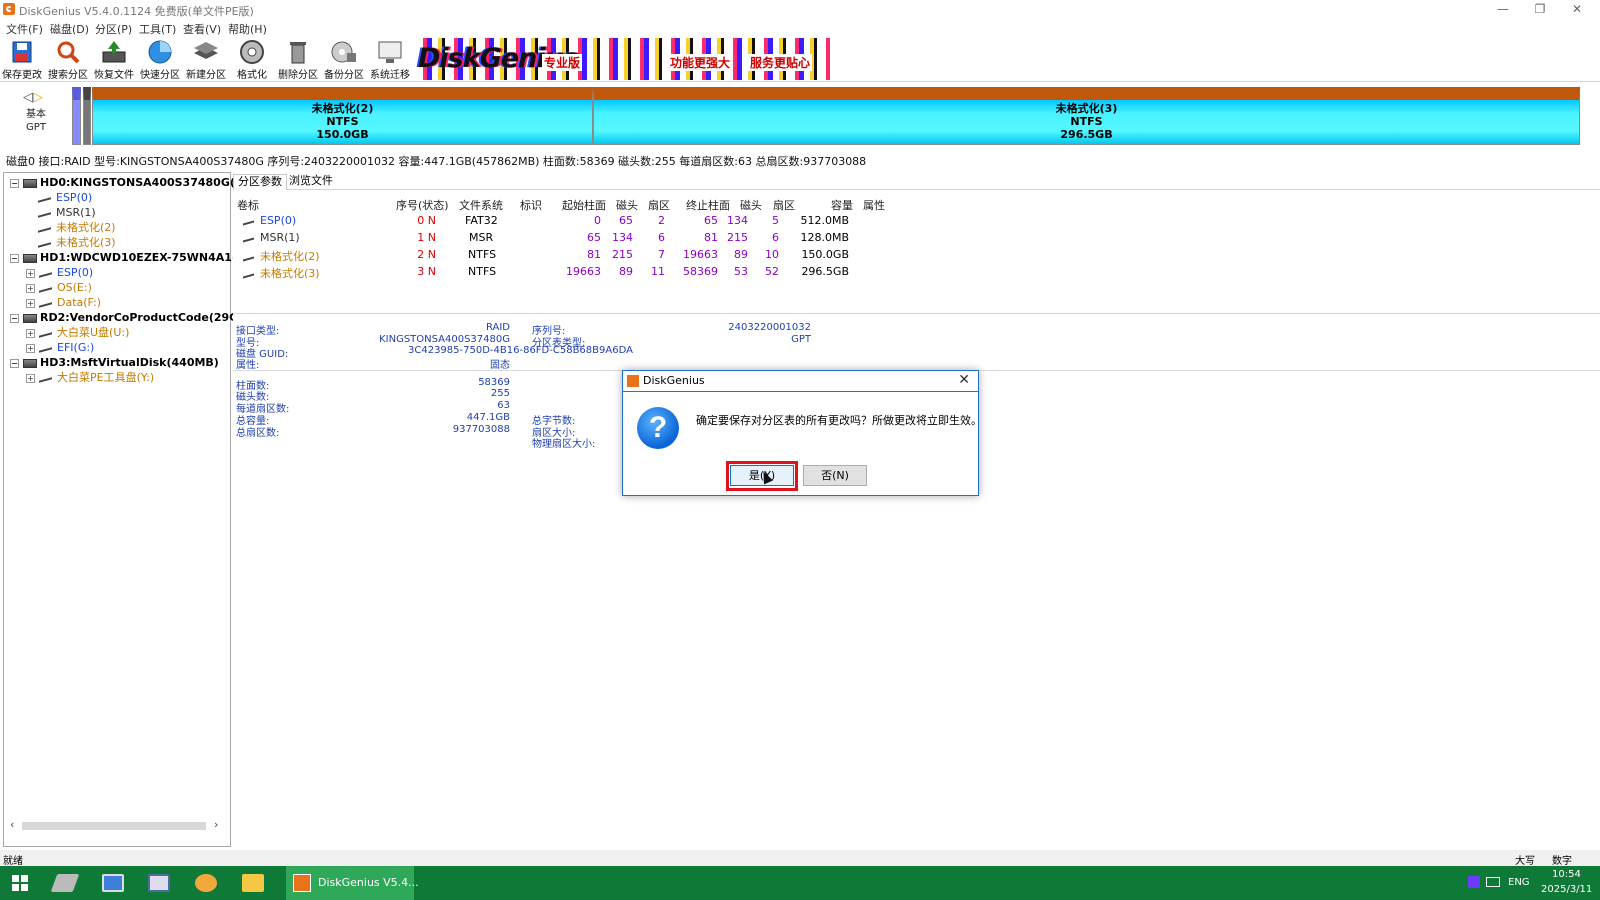 The image size is (1600, 900). I want to click on window-title: DiskGenius V5.4.0.1124 免费版(单文件PE版), so click(136, 11).